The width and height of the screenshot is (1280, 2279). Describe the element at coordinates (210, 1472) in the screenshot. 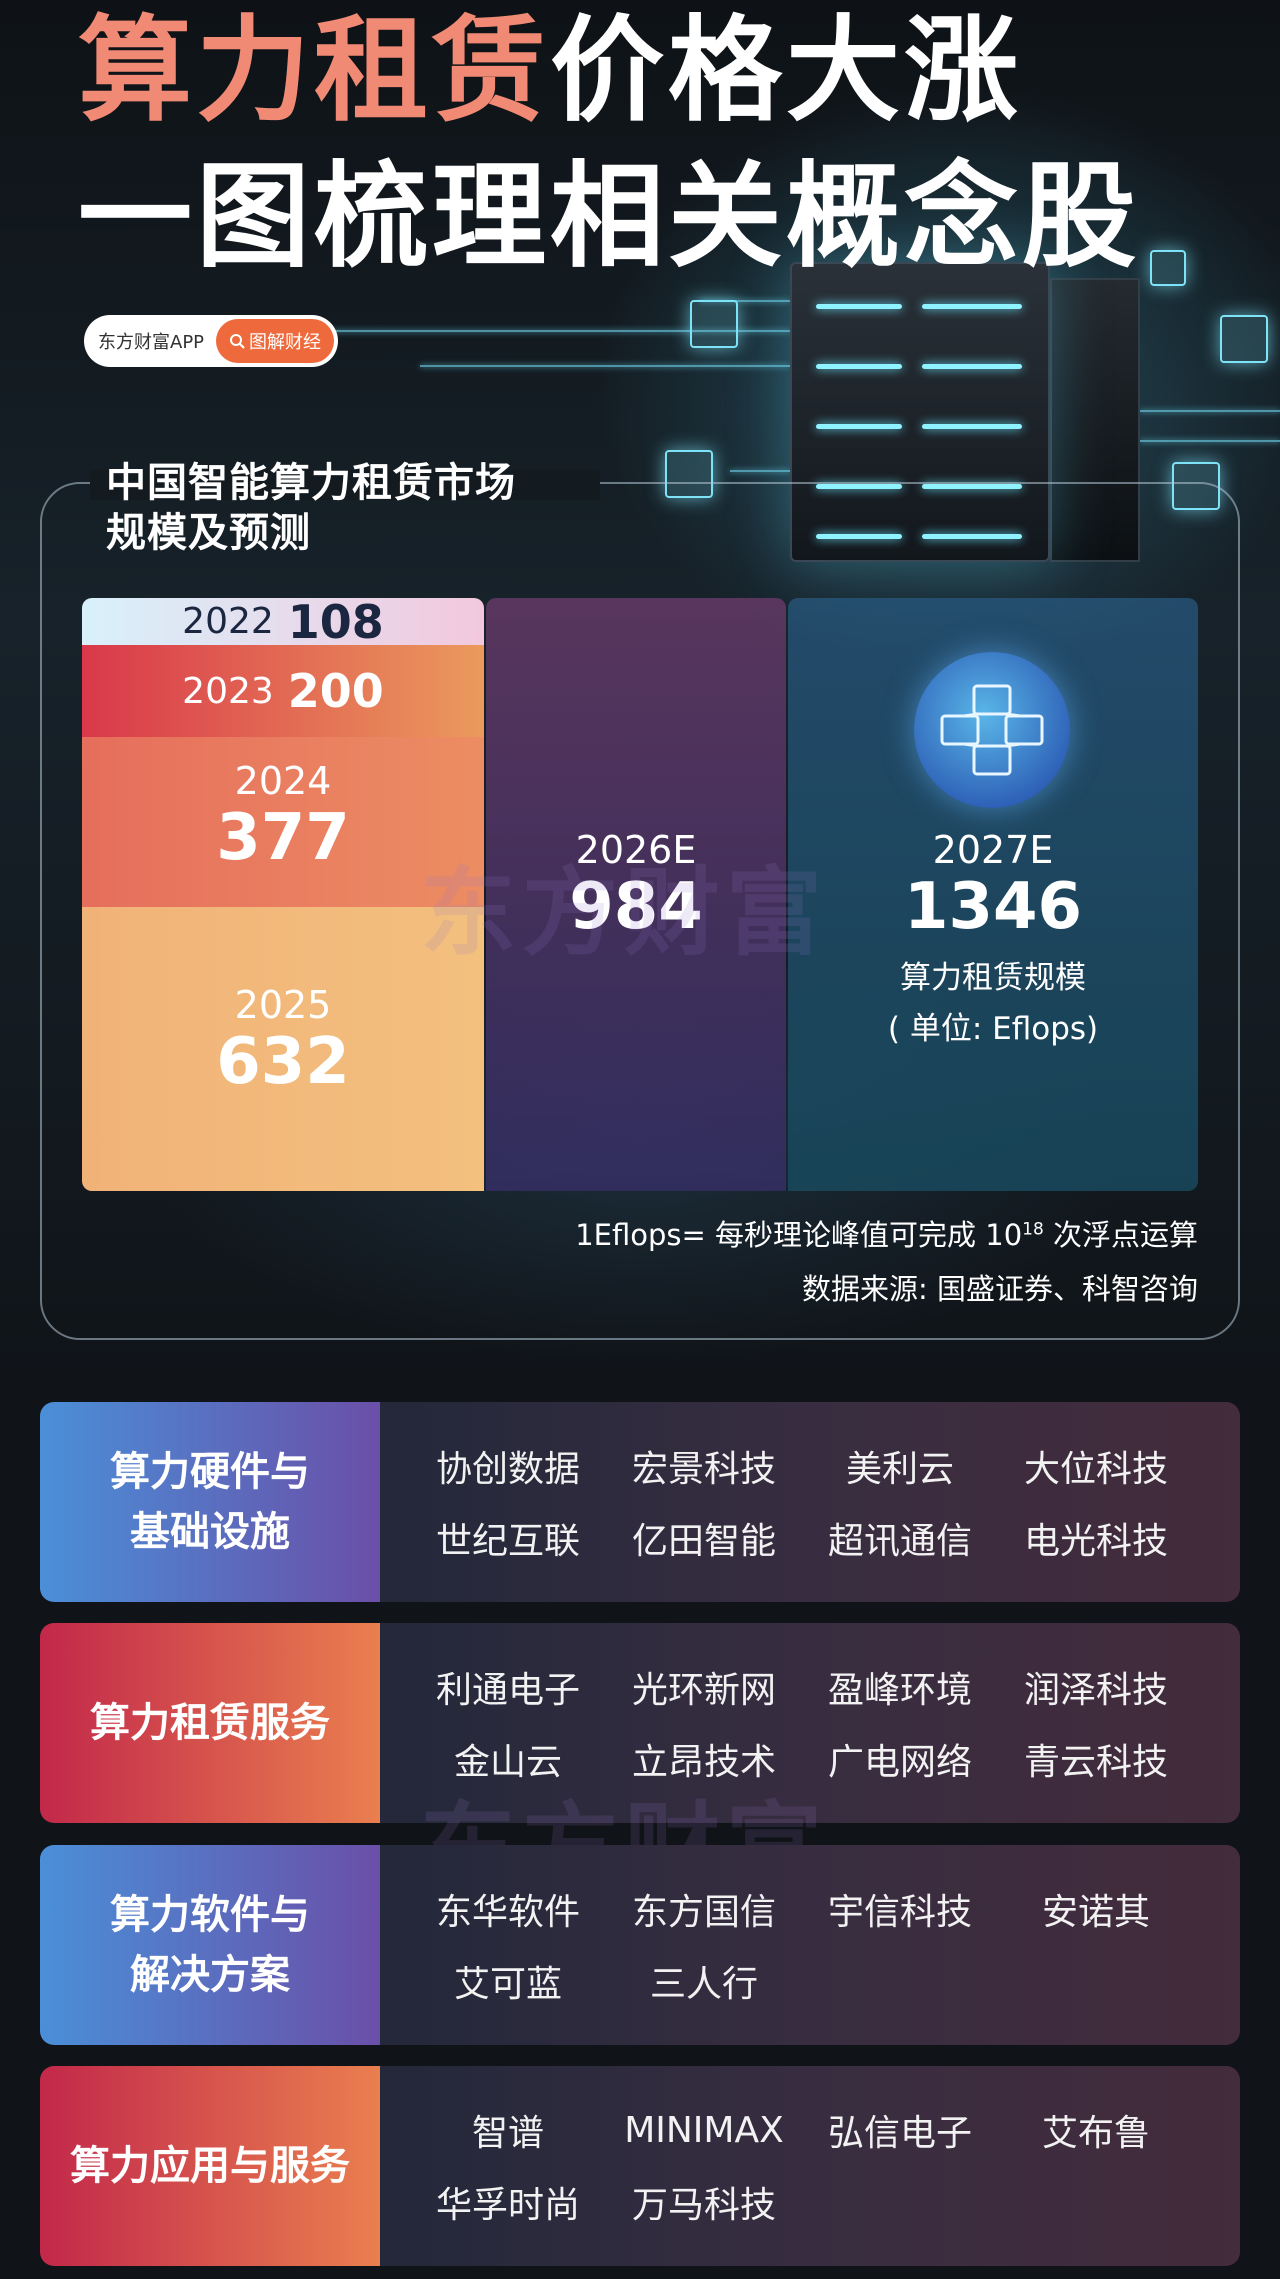

I see `category-label-line: 算力硬件与` at that location.